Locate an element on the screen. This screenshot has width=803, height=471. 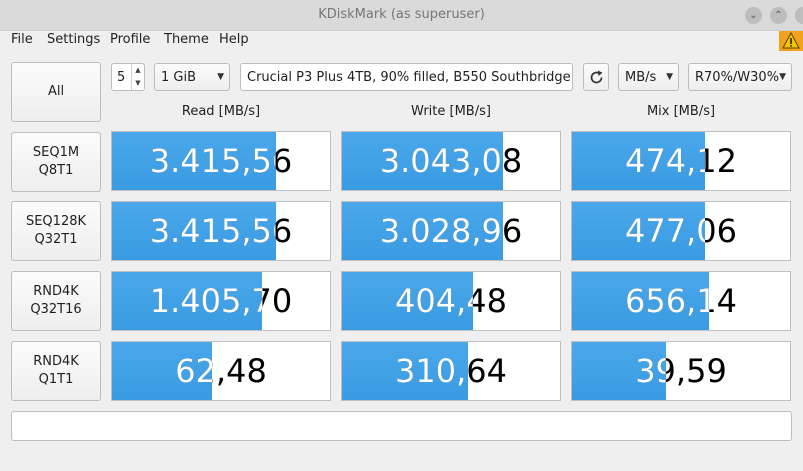
mix-ratio-value: R70%/W30% is located at coordinates (737, 77).